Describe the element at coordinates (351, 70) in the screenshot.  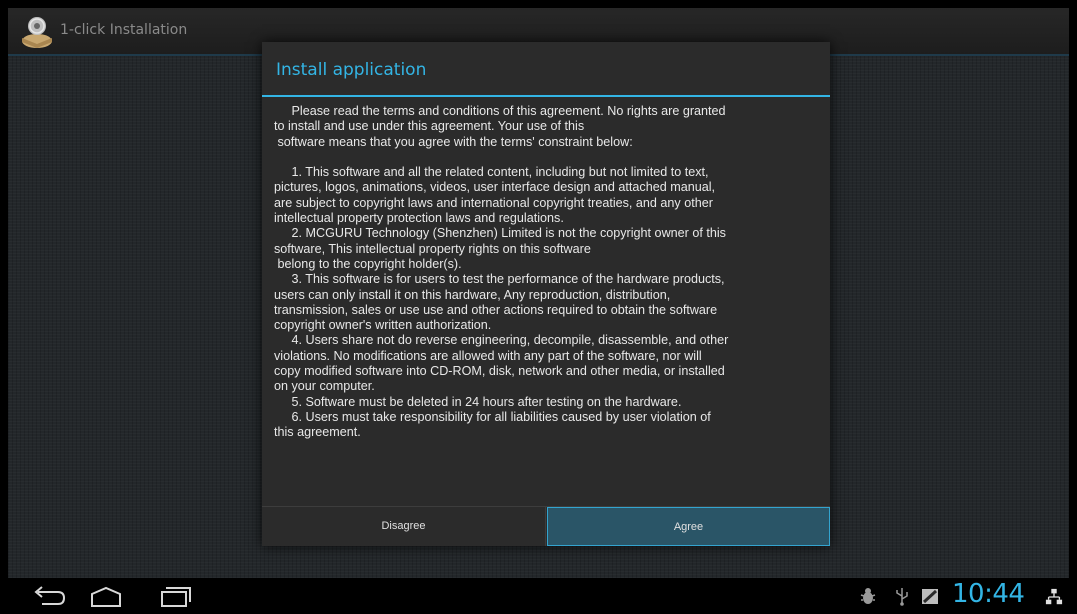
I see `dialog-title: Install application` at that location.